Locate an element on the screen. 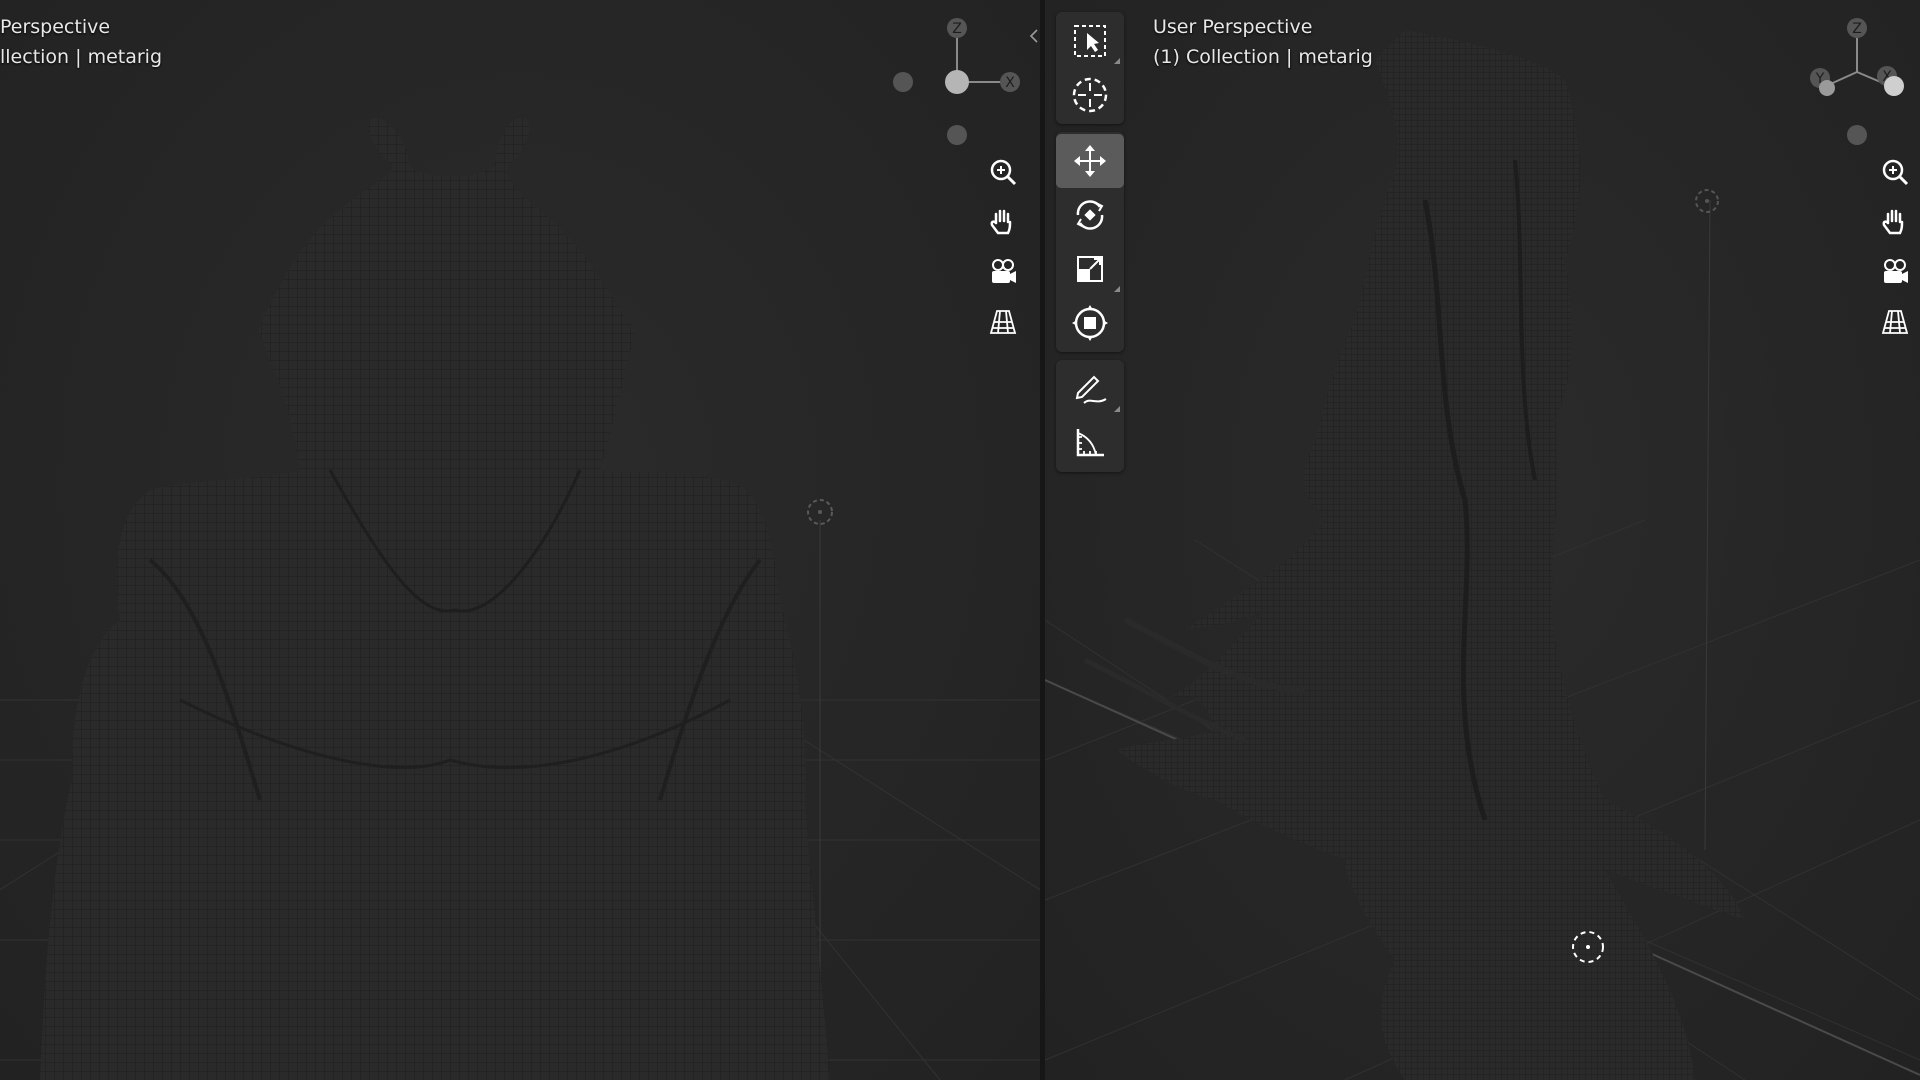 This screenshot has width=1920, height=1080. gizmo-center-handle is located at coordinates (957, 82).